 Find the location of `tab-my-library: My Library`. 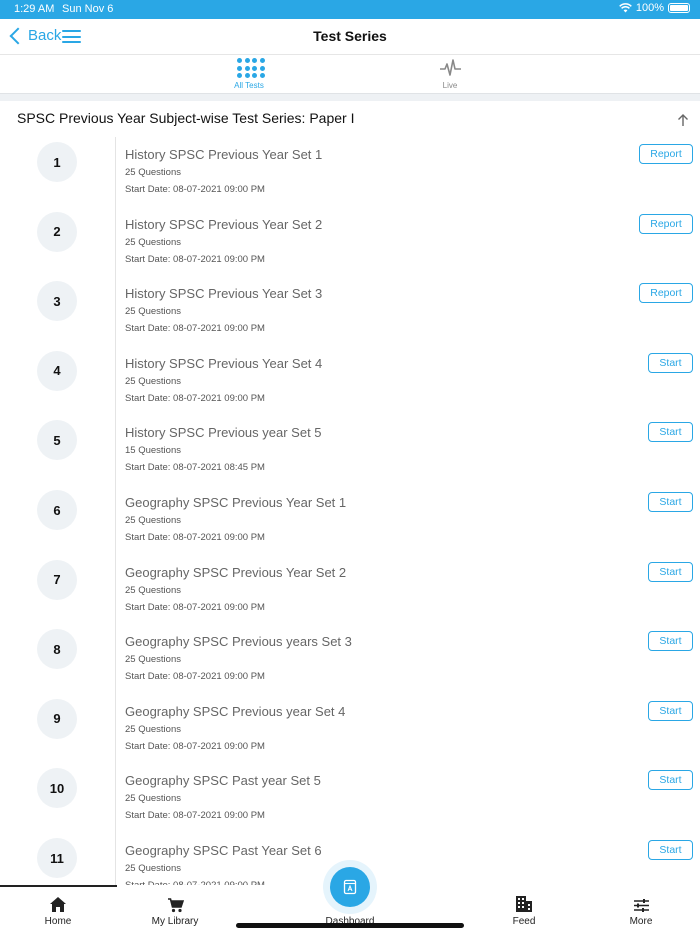

tab-my-library: My Library is located at coordinates (175, 910).